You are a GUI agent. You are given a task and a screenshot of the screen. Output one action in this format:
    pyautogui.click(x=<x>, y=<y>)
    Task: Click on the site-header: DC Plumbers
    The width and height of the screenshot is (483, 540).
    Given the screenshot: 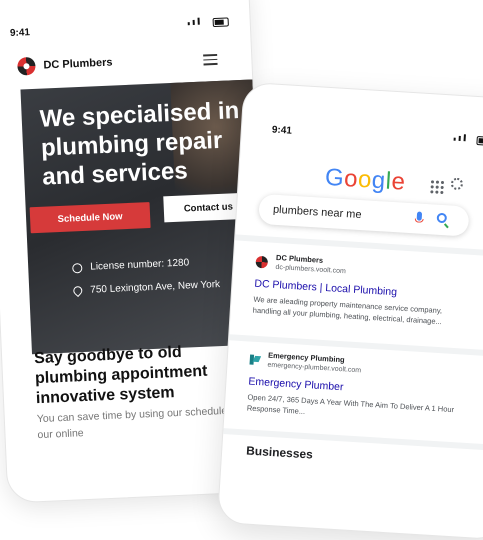 What is the action you would take?
    pyautogui.click(x=65, y=65)
    